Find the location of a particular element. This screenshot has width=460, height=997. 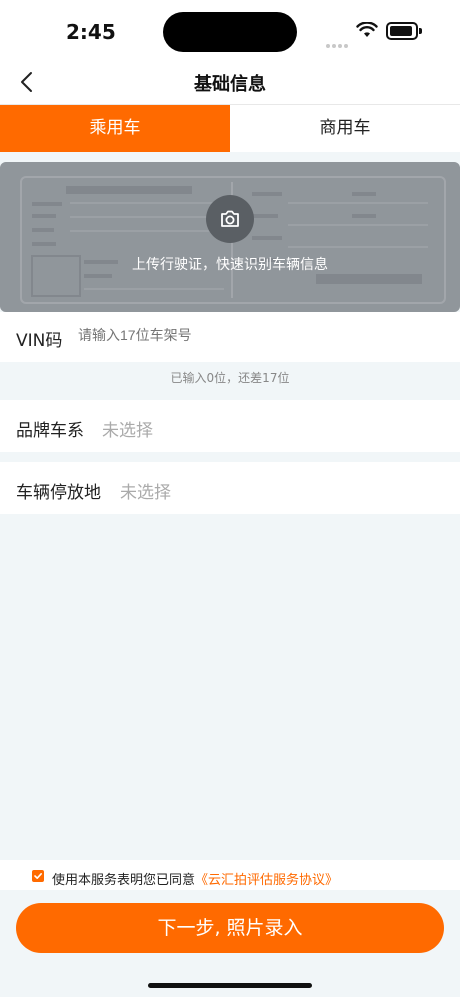

page-title: 基础信息 is located at coordinates (230, 84).